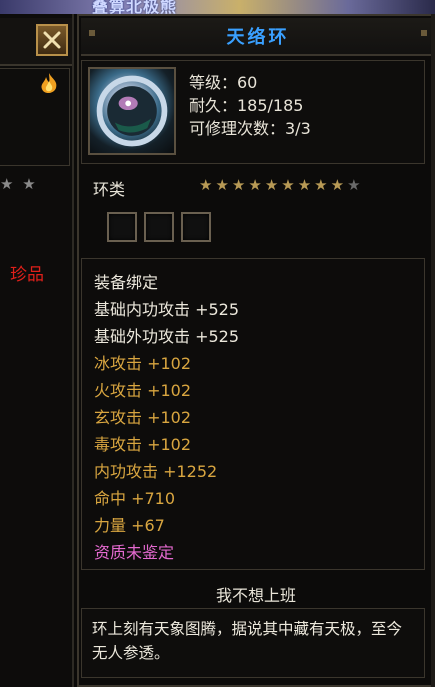 The width and height of the screenshot is (435, 687). I want to click on left-star-rating: ★ ★, so click(19, 184).